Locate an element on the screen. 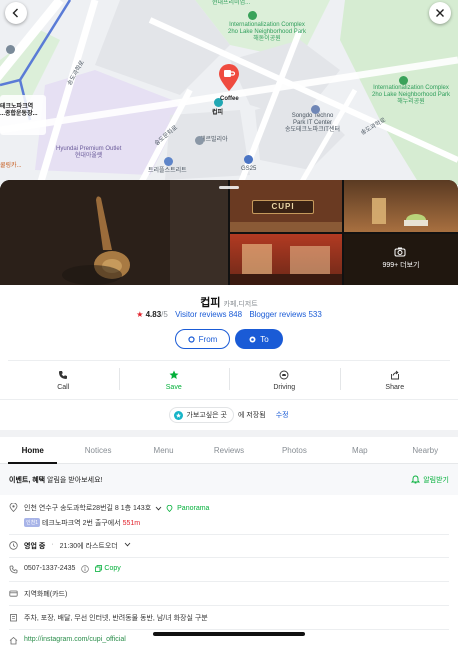 This screenshot has height=660, width=458. cupi-sign: CUPI is located at coordinates (283, 207).